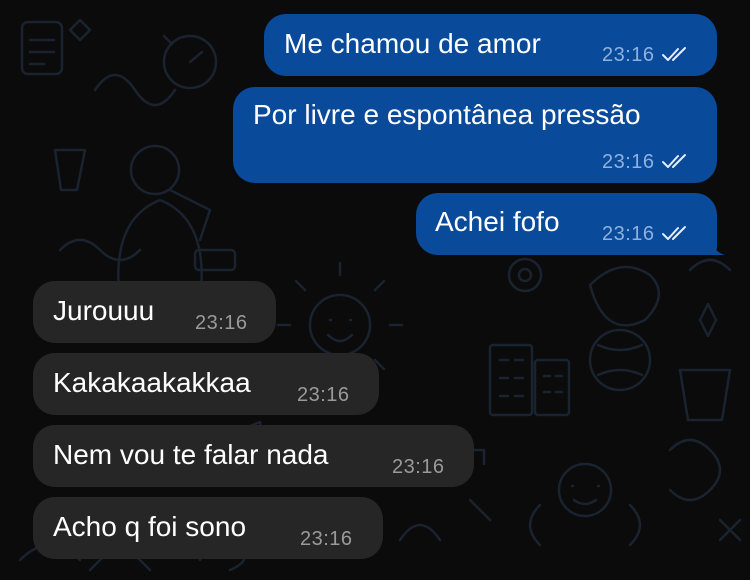 This screenshot has width=750, height=580. Describe the element at coordinates (570, 224) in the screenshot. I see `outgoing-message: Achei fofo 23:16` at that location.